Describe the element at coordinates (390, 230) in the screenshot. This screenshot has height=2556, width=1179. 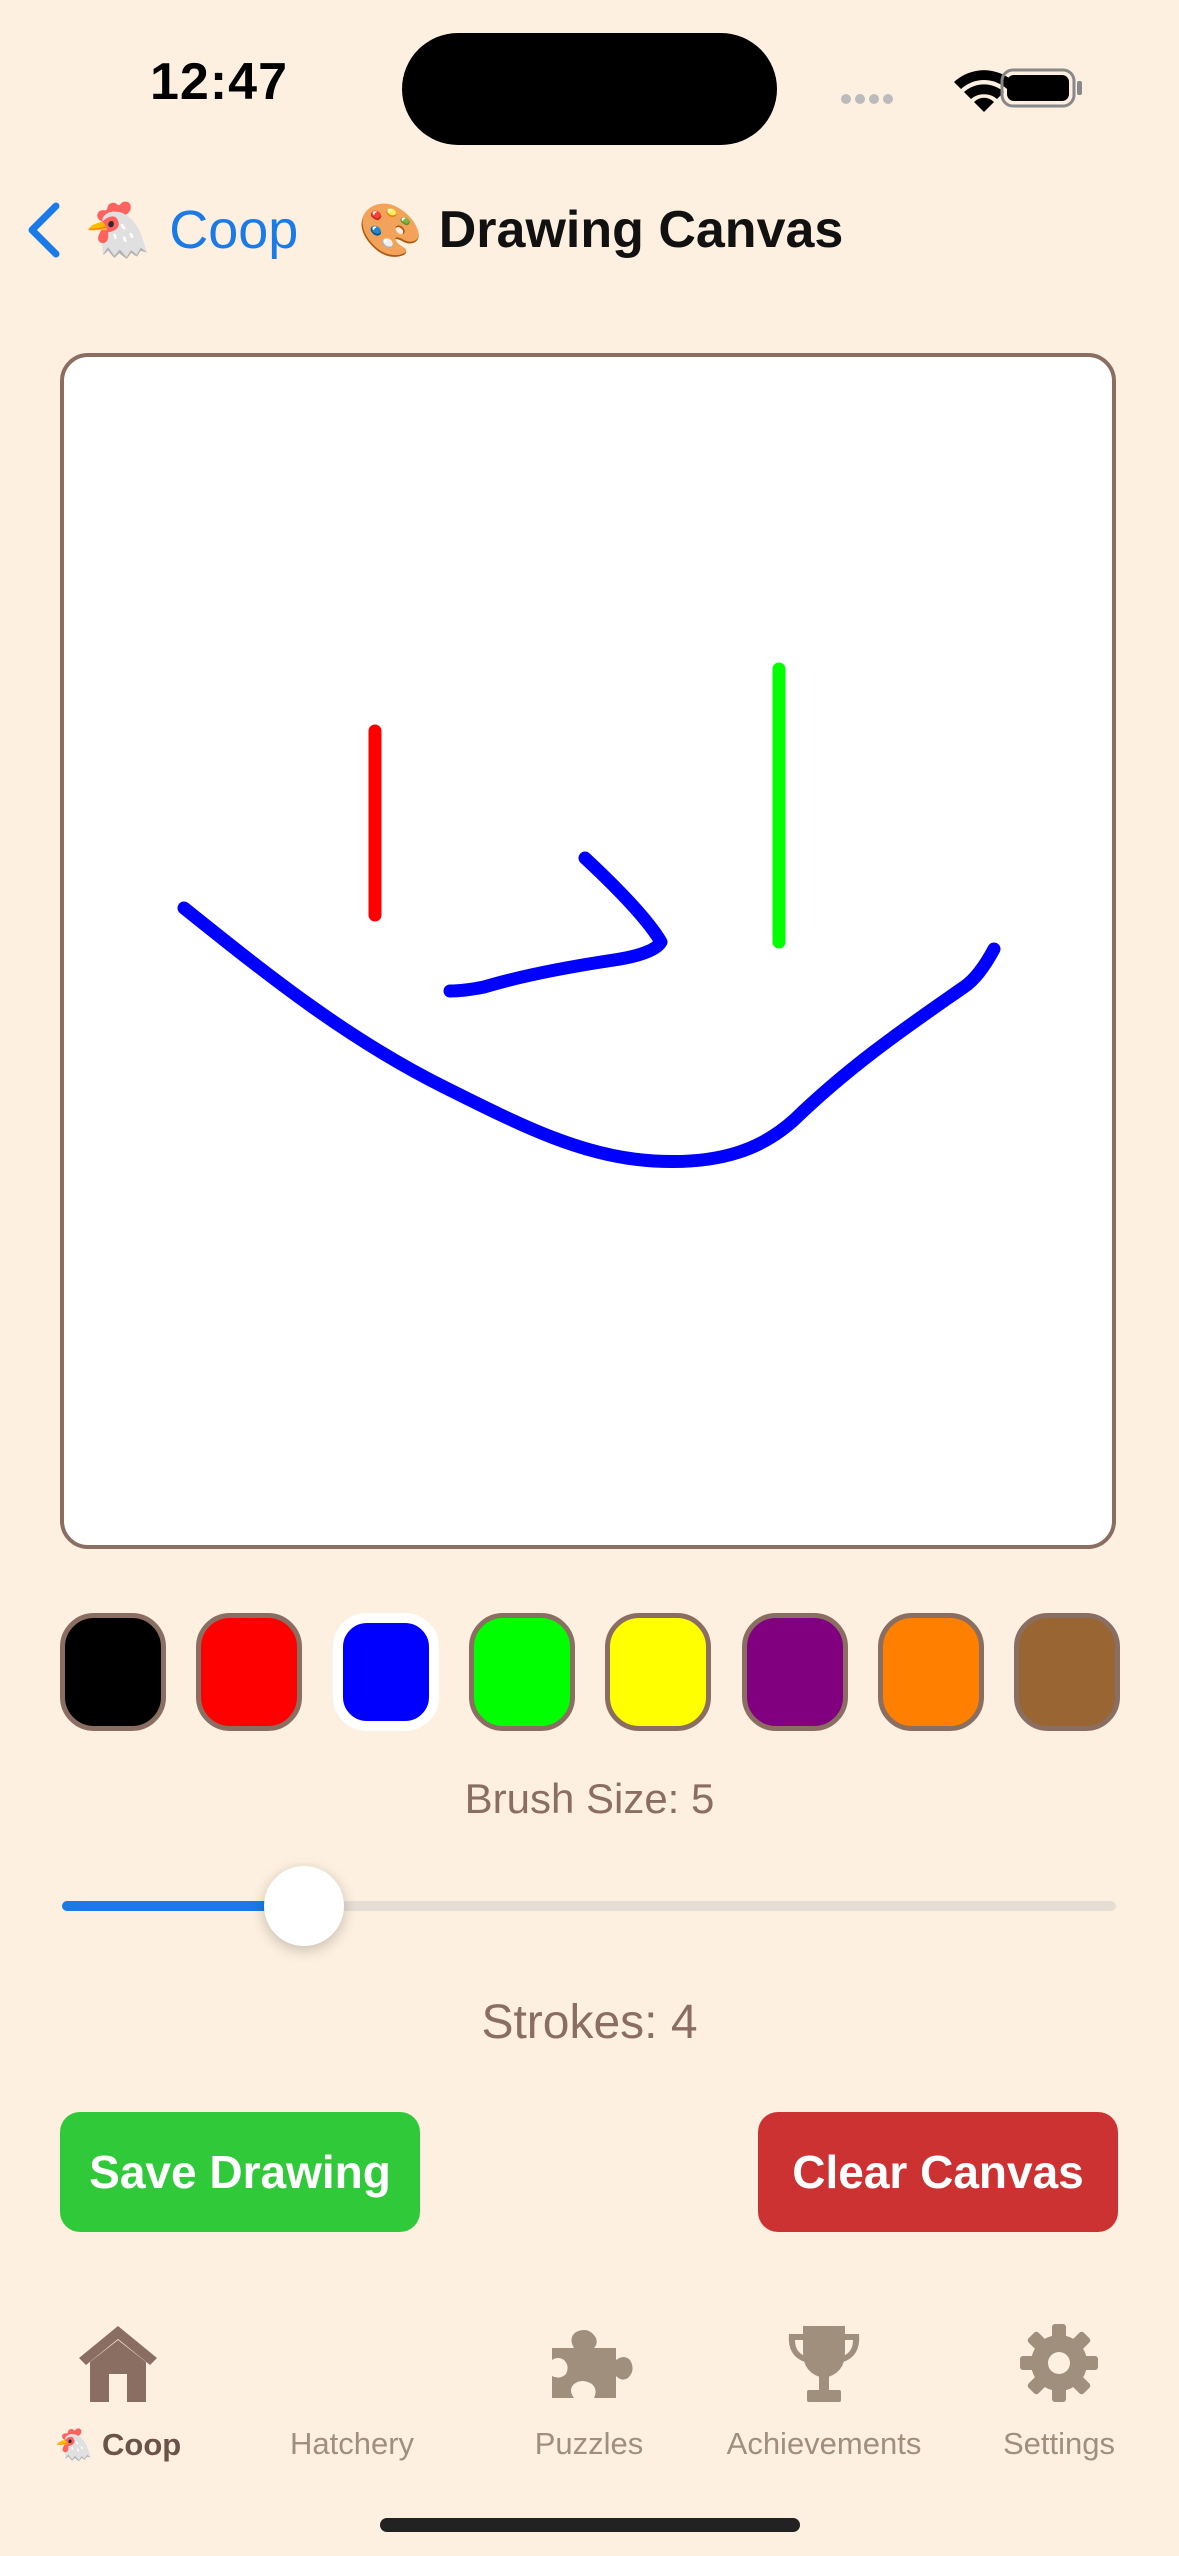
I see `palette-emoji: 🎨` at that location.